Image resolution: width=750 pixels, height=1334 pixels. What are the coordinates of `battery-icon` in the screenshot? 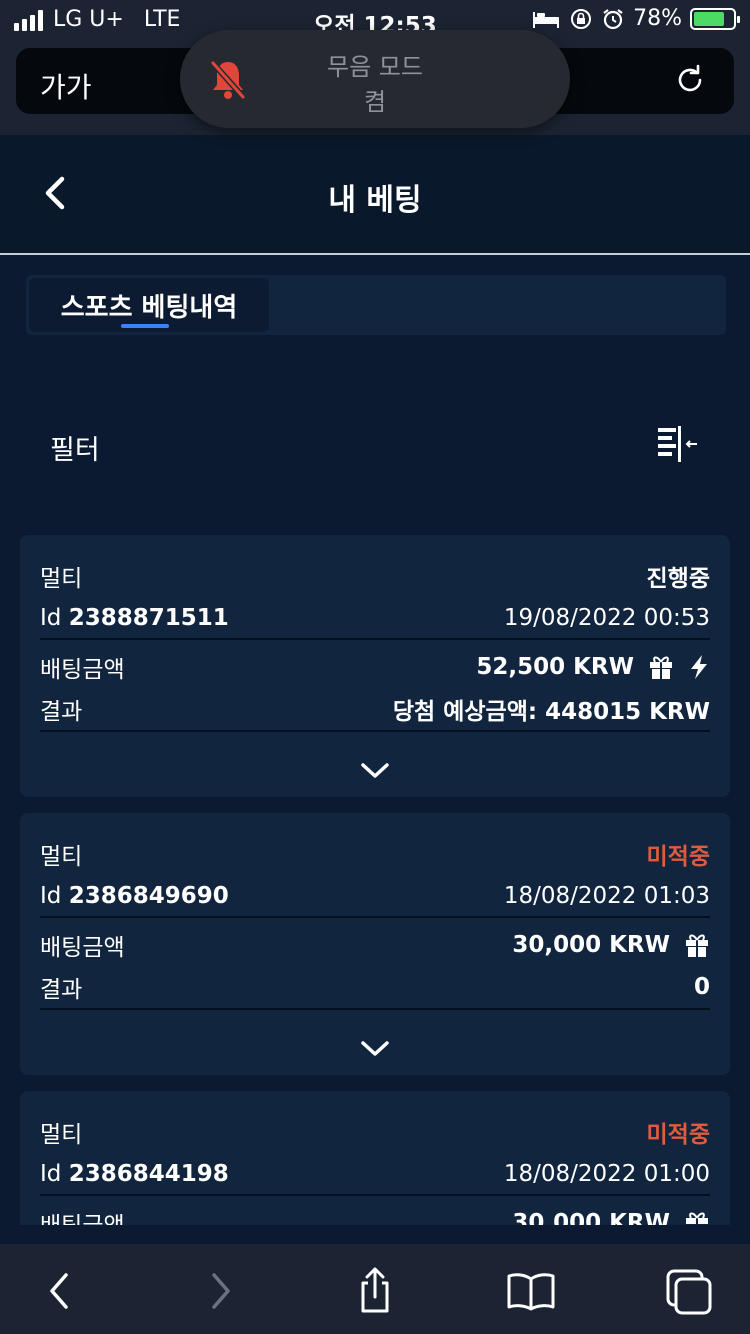 It's located at (715, 18).